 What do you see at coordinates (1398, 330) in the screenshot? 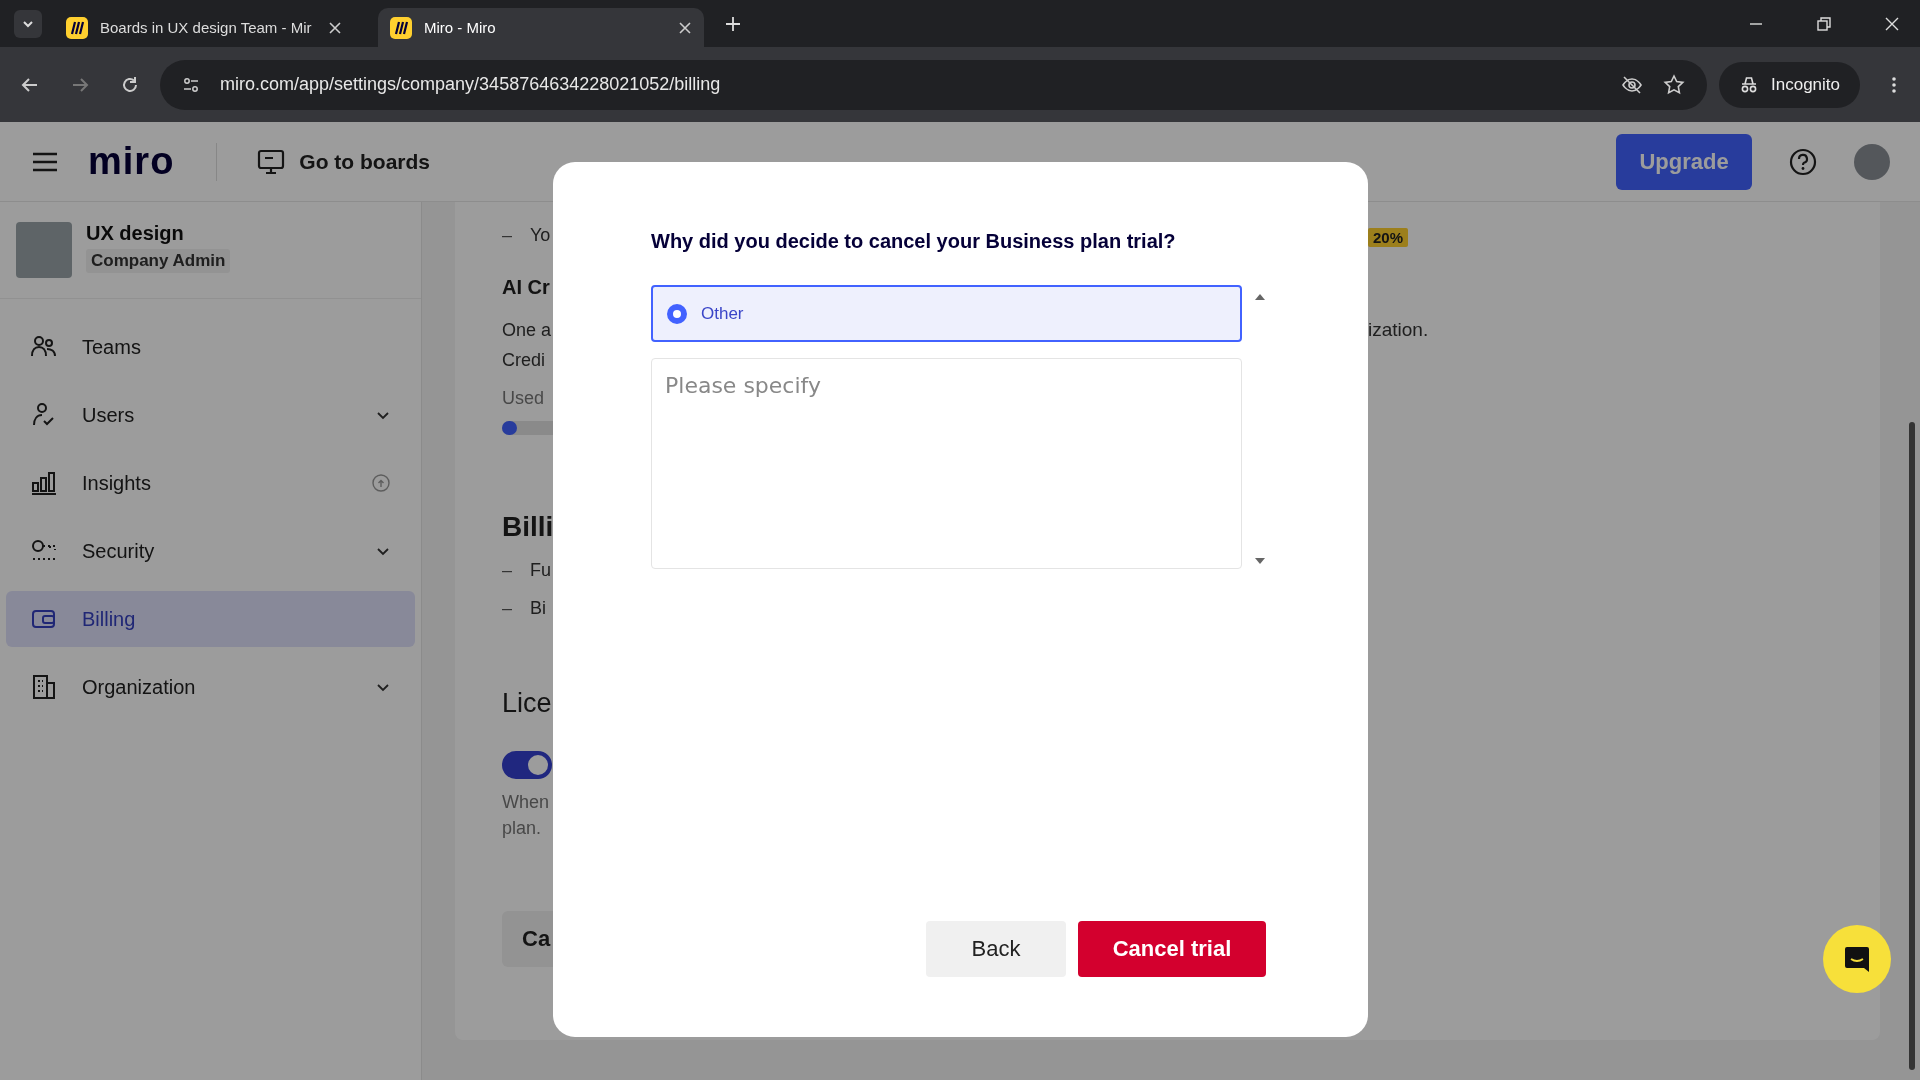
I see `body-text: ization.` at bounding box center [1398, 330].